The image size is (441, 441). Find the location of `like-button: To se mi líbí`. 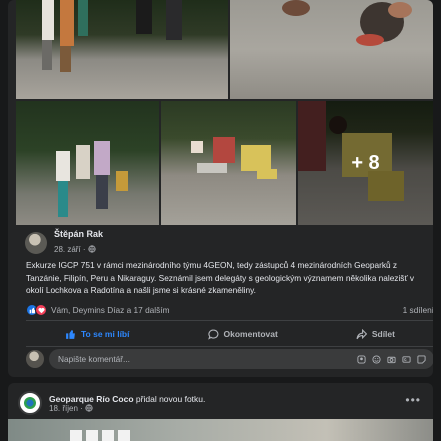

like-button: To se mi líbí is located at coordinates (97, 334).